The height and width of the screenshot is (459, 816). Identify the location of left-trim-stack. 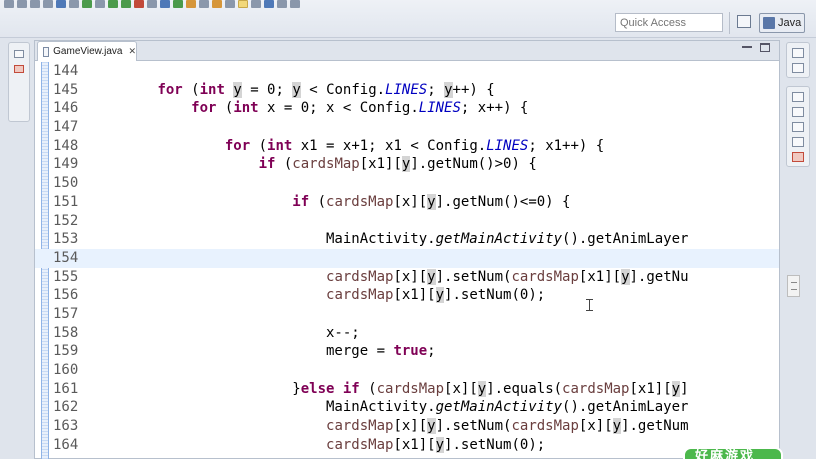
(19, 82).